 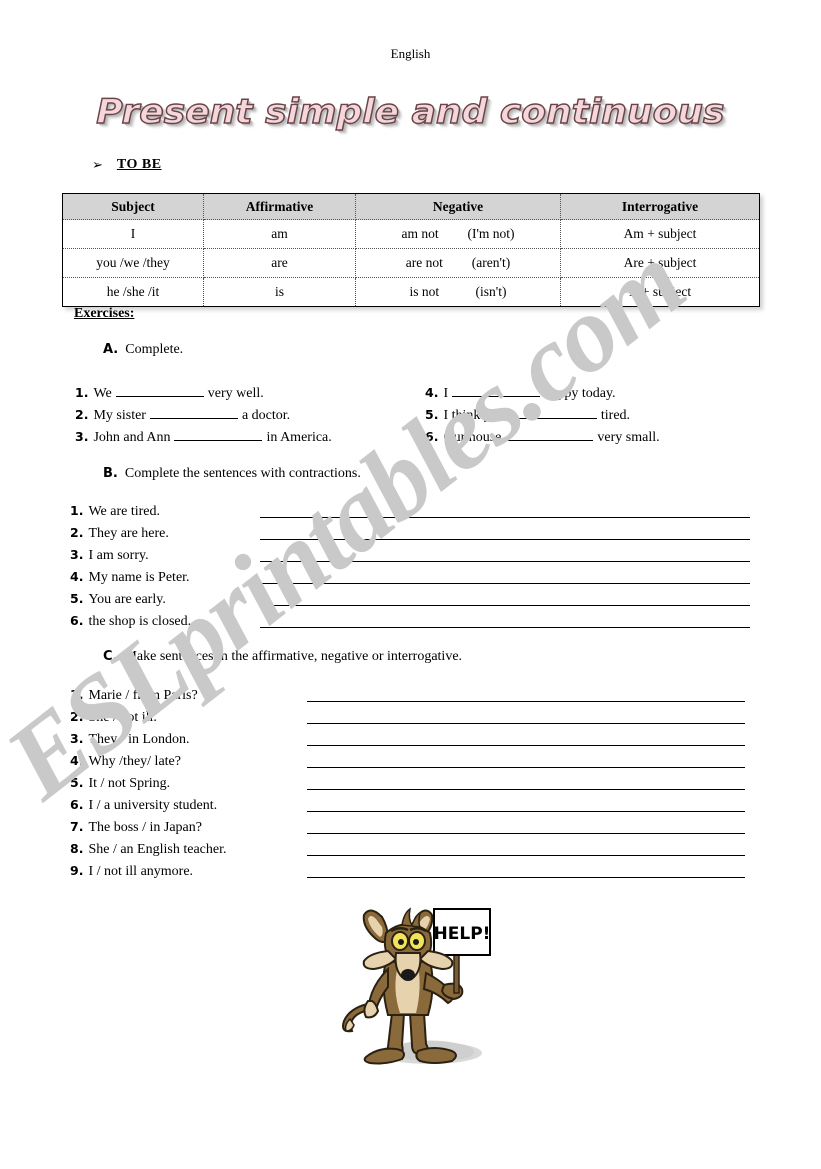 I want to click on item-text: My name is Peter., so click(x=139, y=577).